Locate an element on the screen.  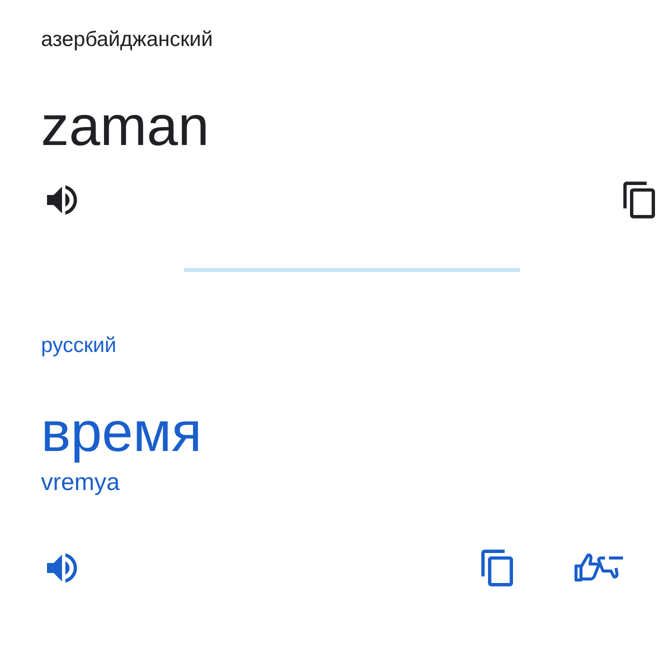
source-language-label: азербайджанский is located at coordinates (127, 40).